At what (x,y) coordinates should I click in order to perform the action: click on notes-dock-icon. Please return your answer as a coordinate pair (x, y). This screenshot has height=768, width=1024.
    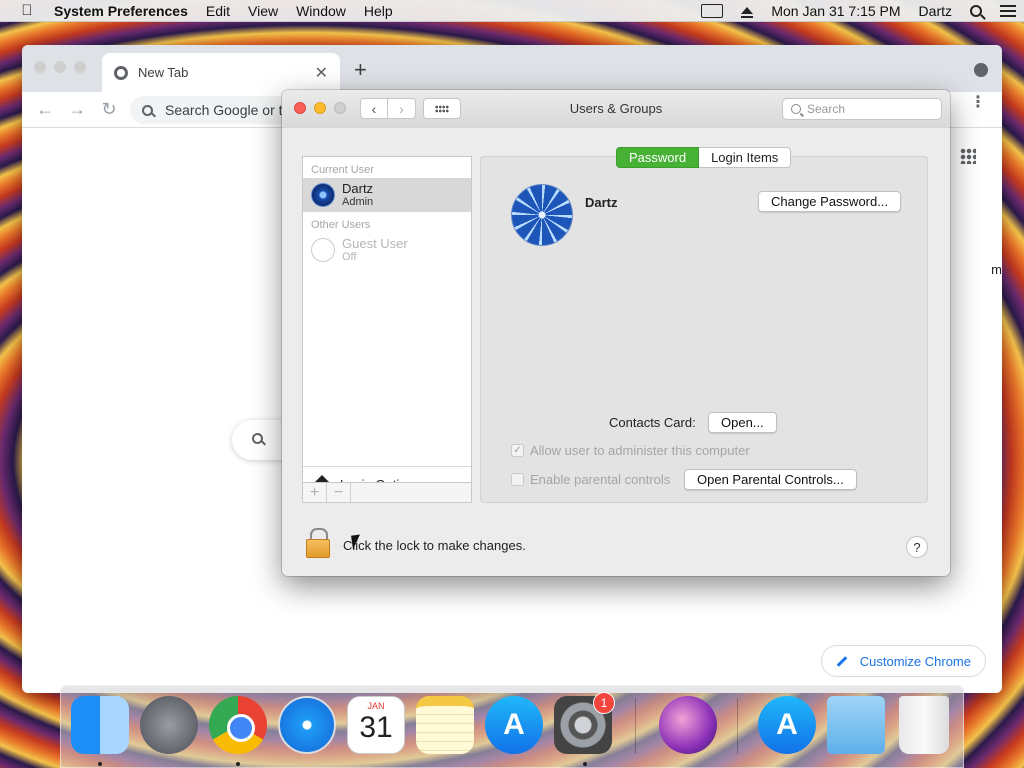
    Looking at the image, I should click on (445, 725).